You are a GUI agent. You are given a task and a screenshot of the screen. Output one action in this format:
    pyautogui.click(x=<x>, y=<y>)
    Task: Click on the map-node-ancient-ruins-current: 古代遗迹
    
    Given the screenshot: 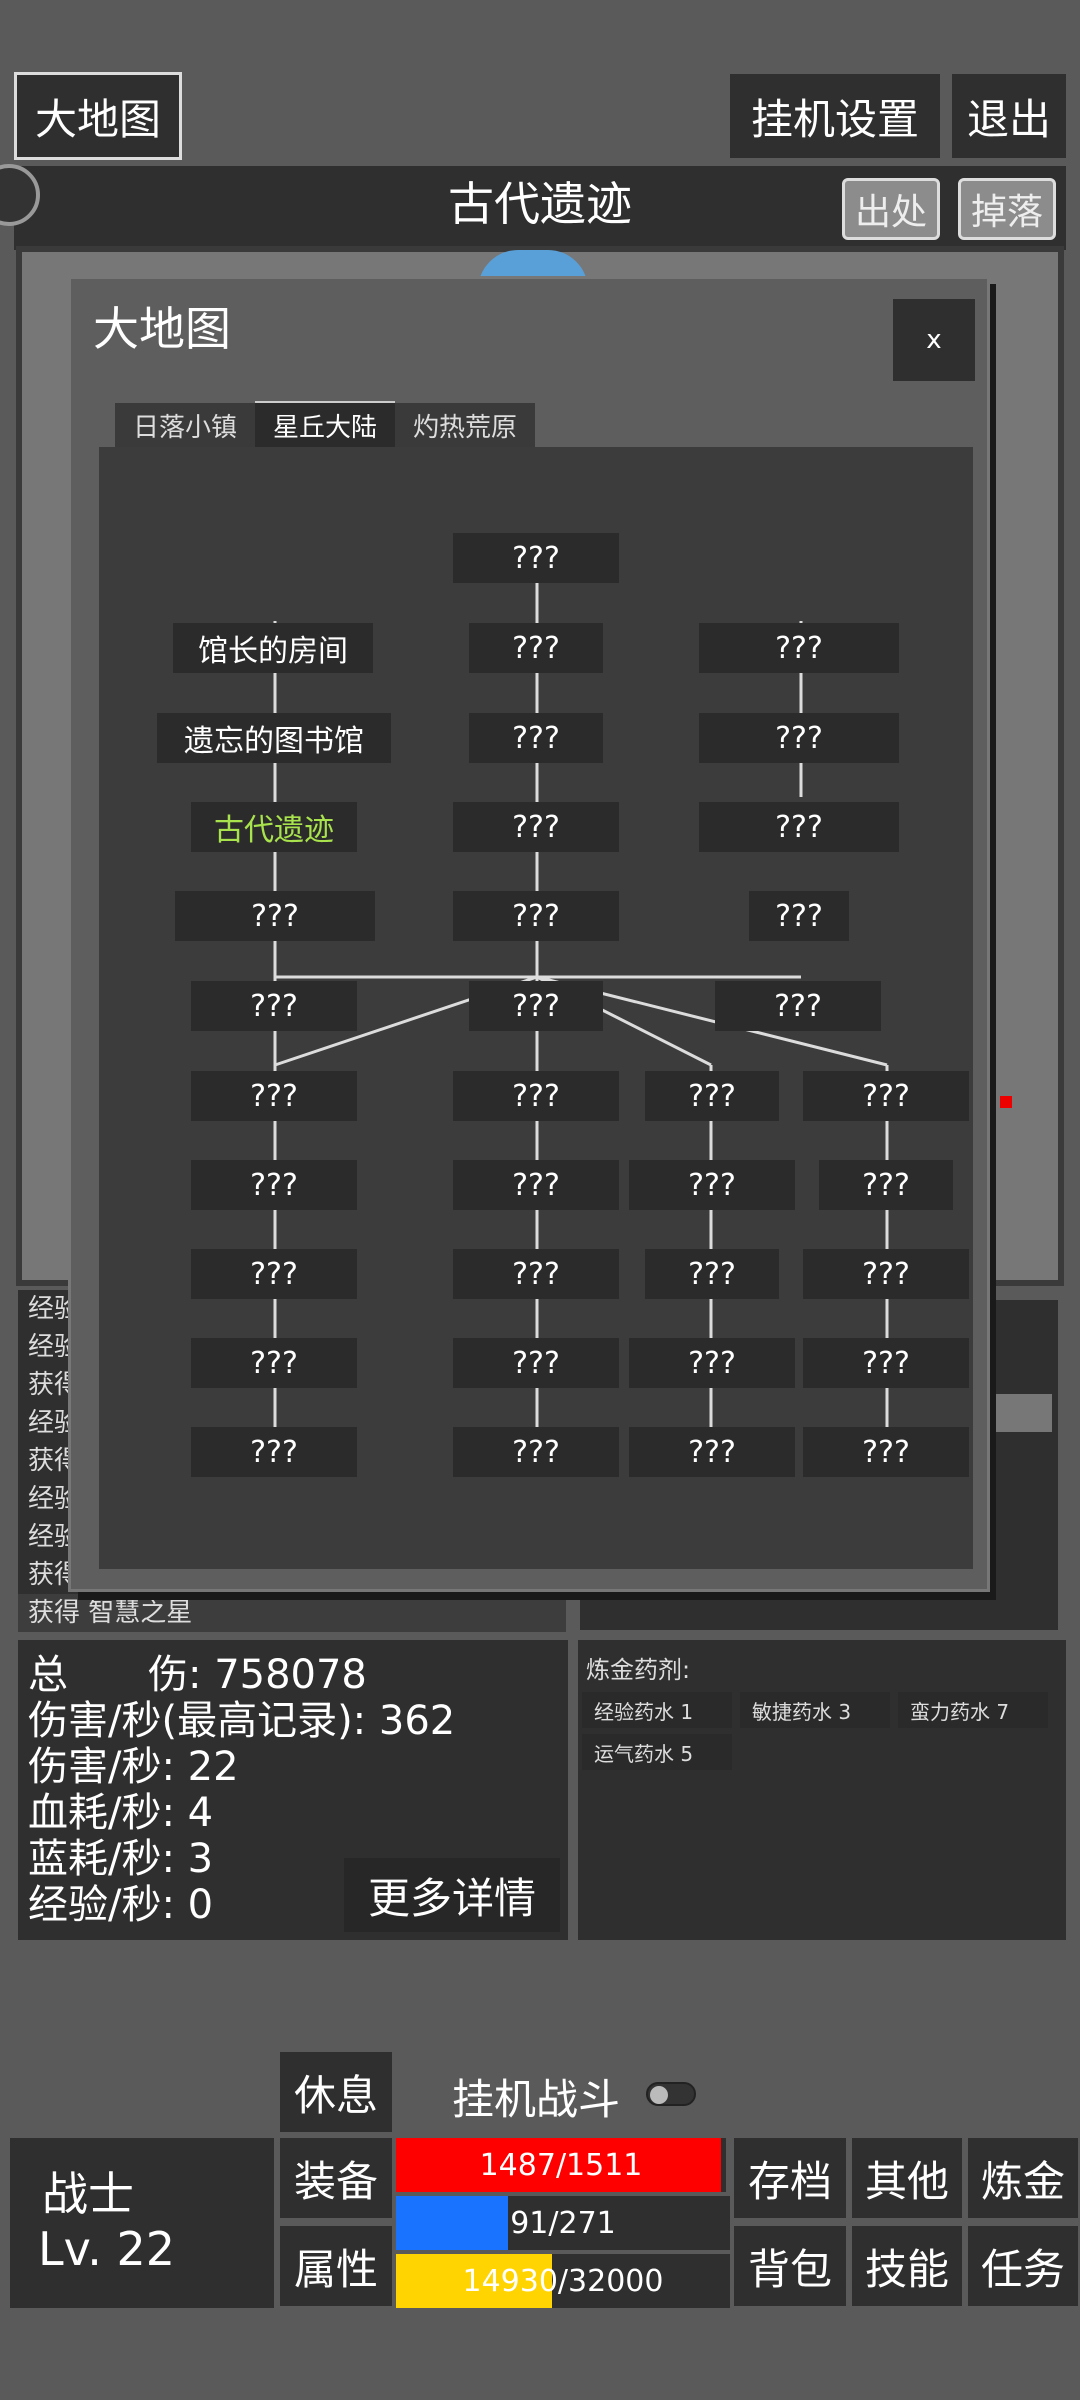 What is the action you would take?
    pyautogui.click(x=274, y=827)
    